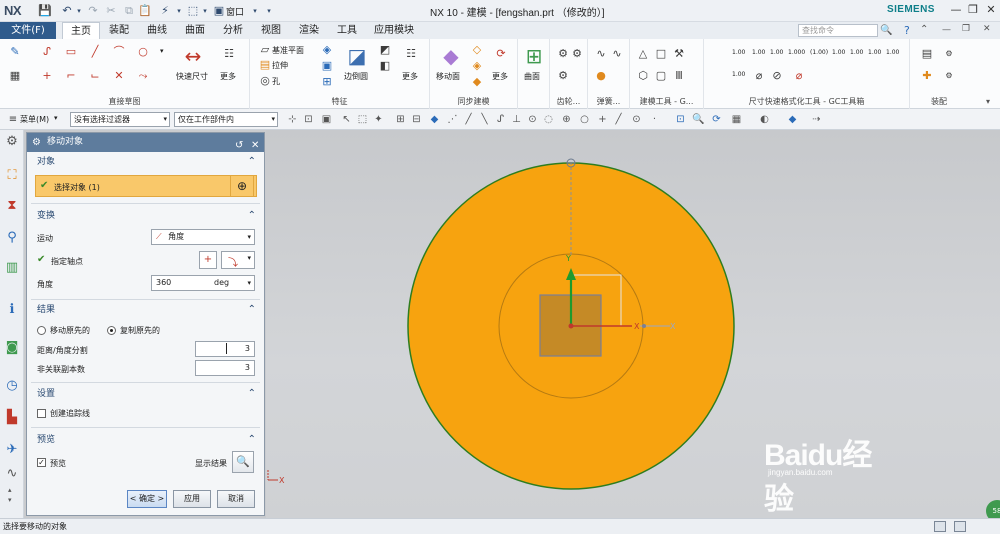 This screenshot has height=534, width=1000. I want to click on motion-dropdown: ⟋ 角度 ▾, so click(203, 237).